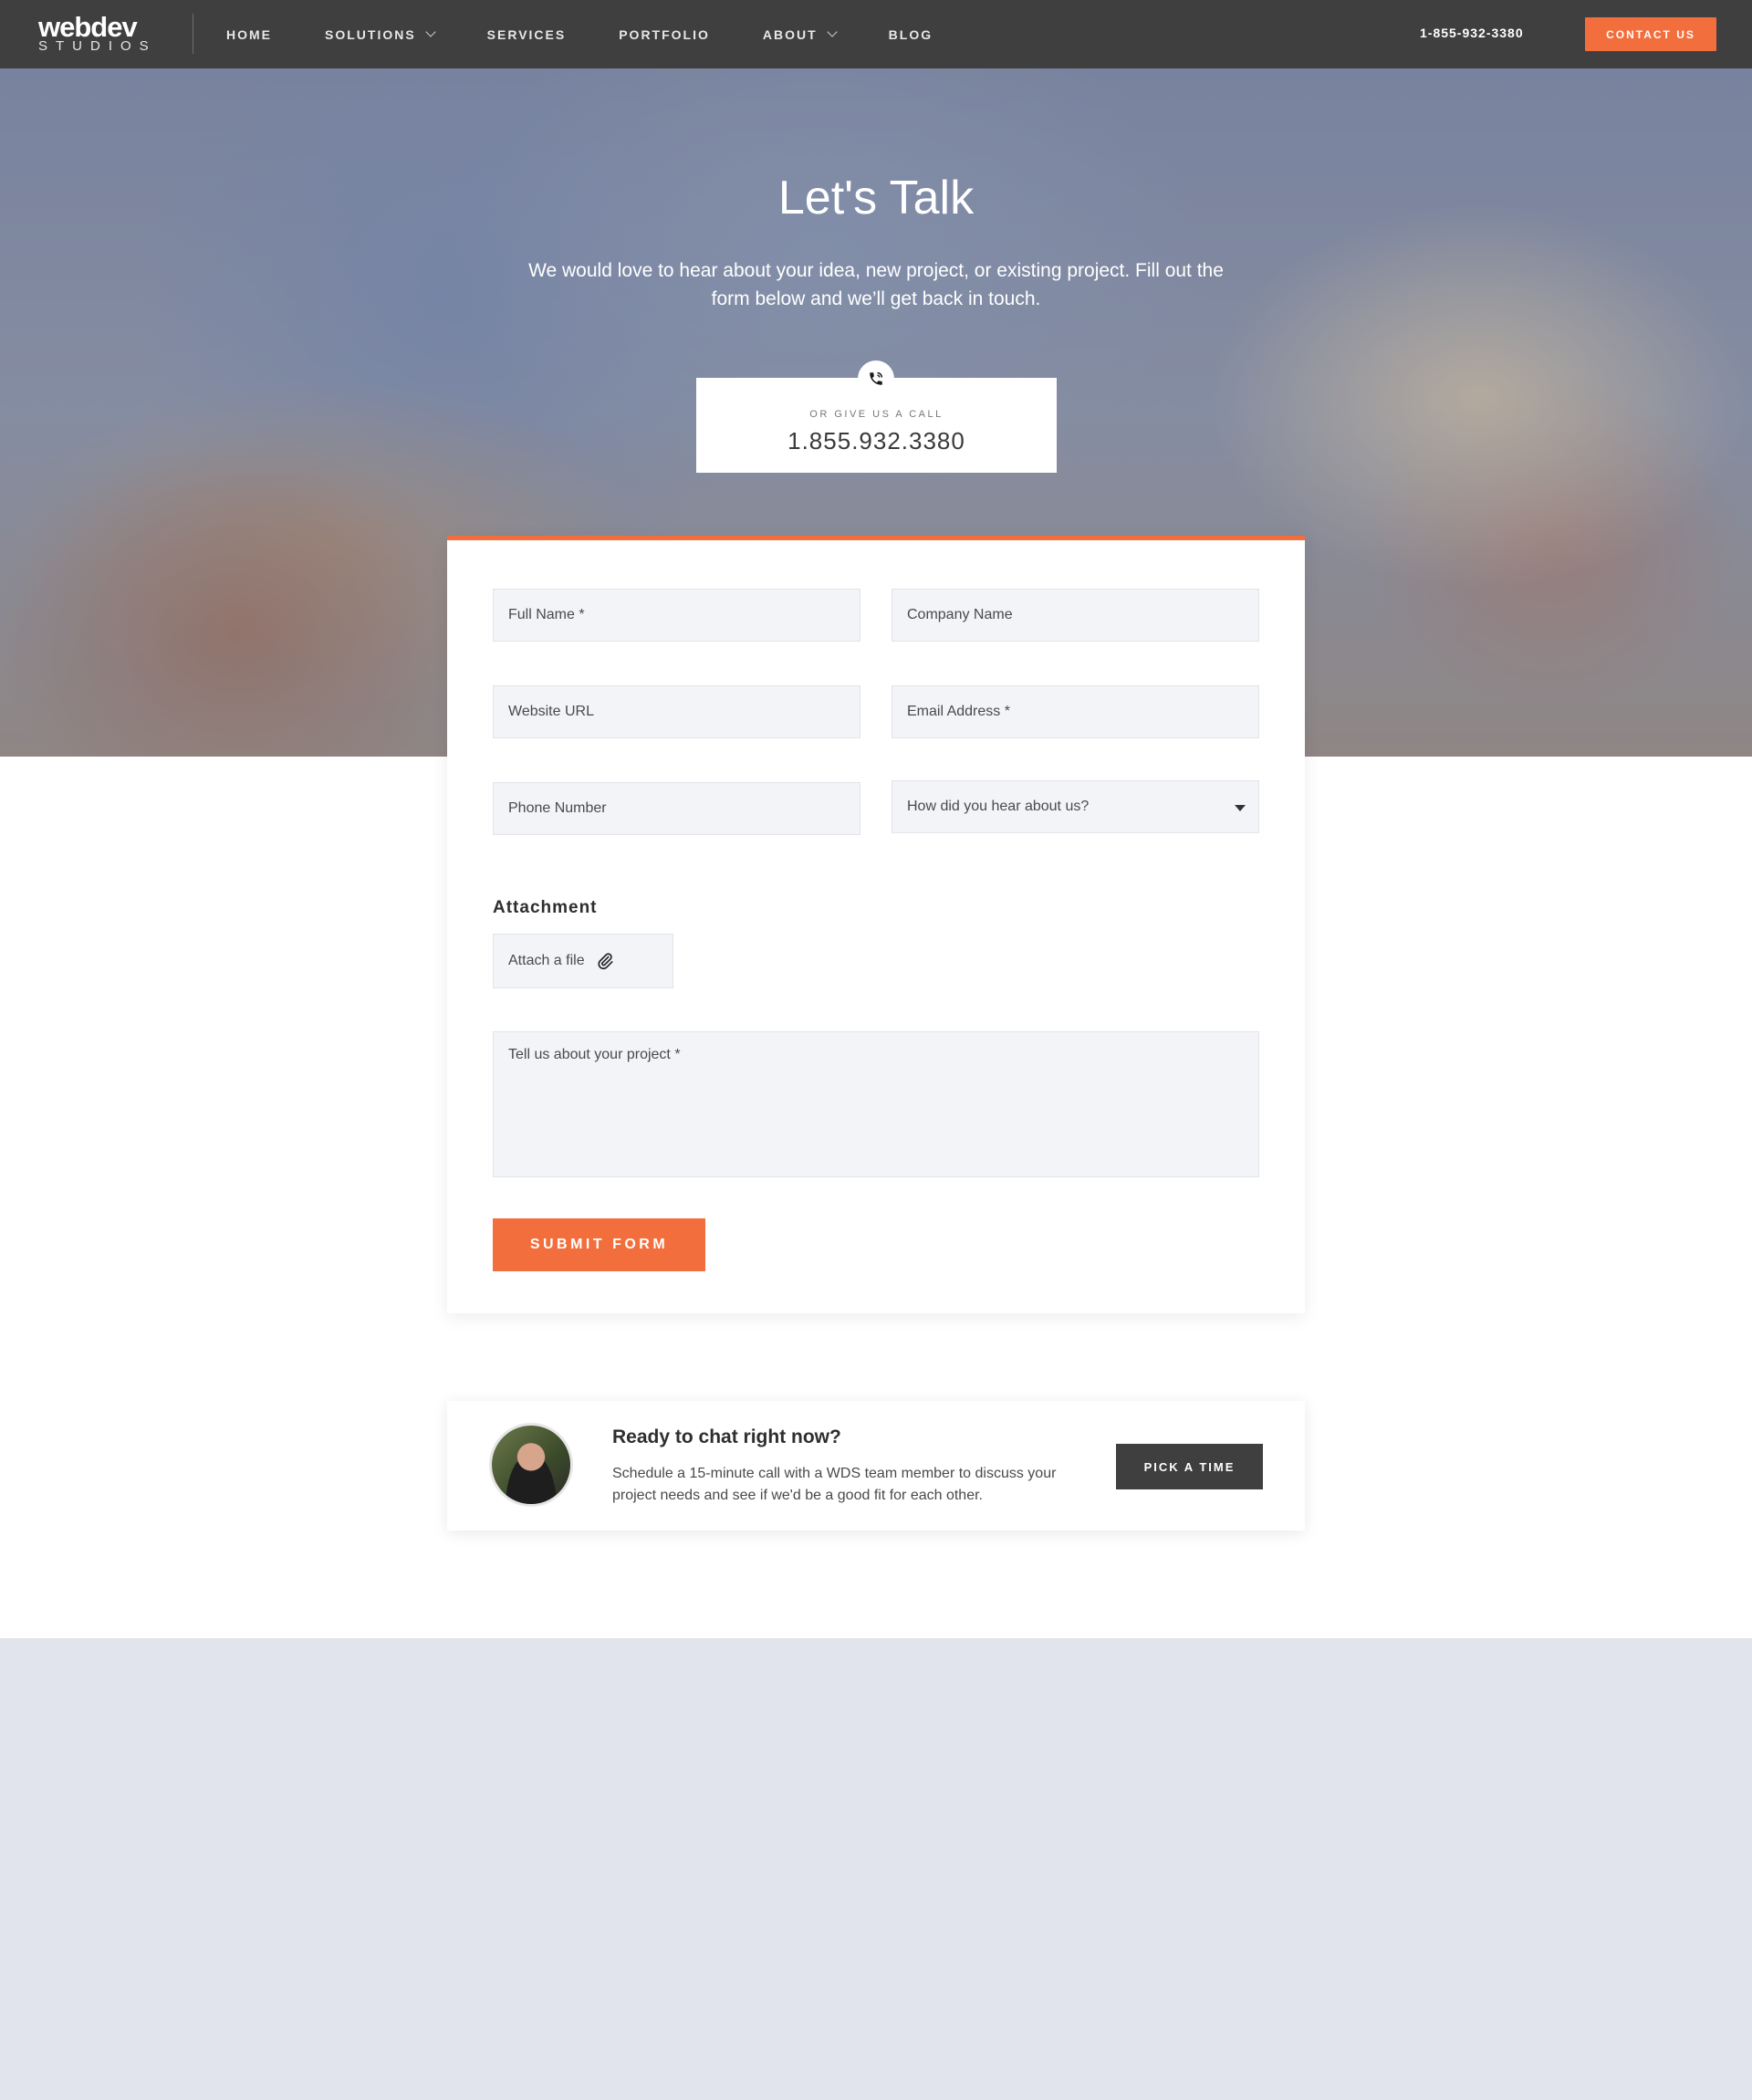 This screenshot has height=2100, width=1752. What do you see at coordinates (676, 808) in the screenshot?
I see `phone-number-field: Phone Number` at bounding box center [676, 808].